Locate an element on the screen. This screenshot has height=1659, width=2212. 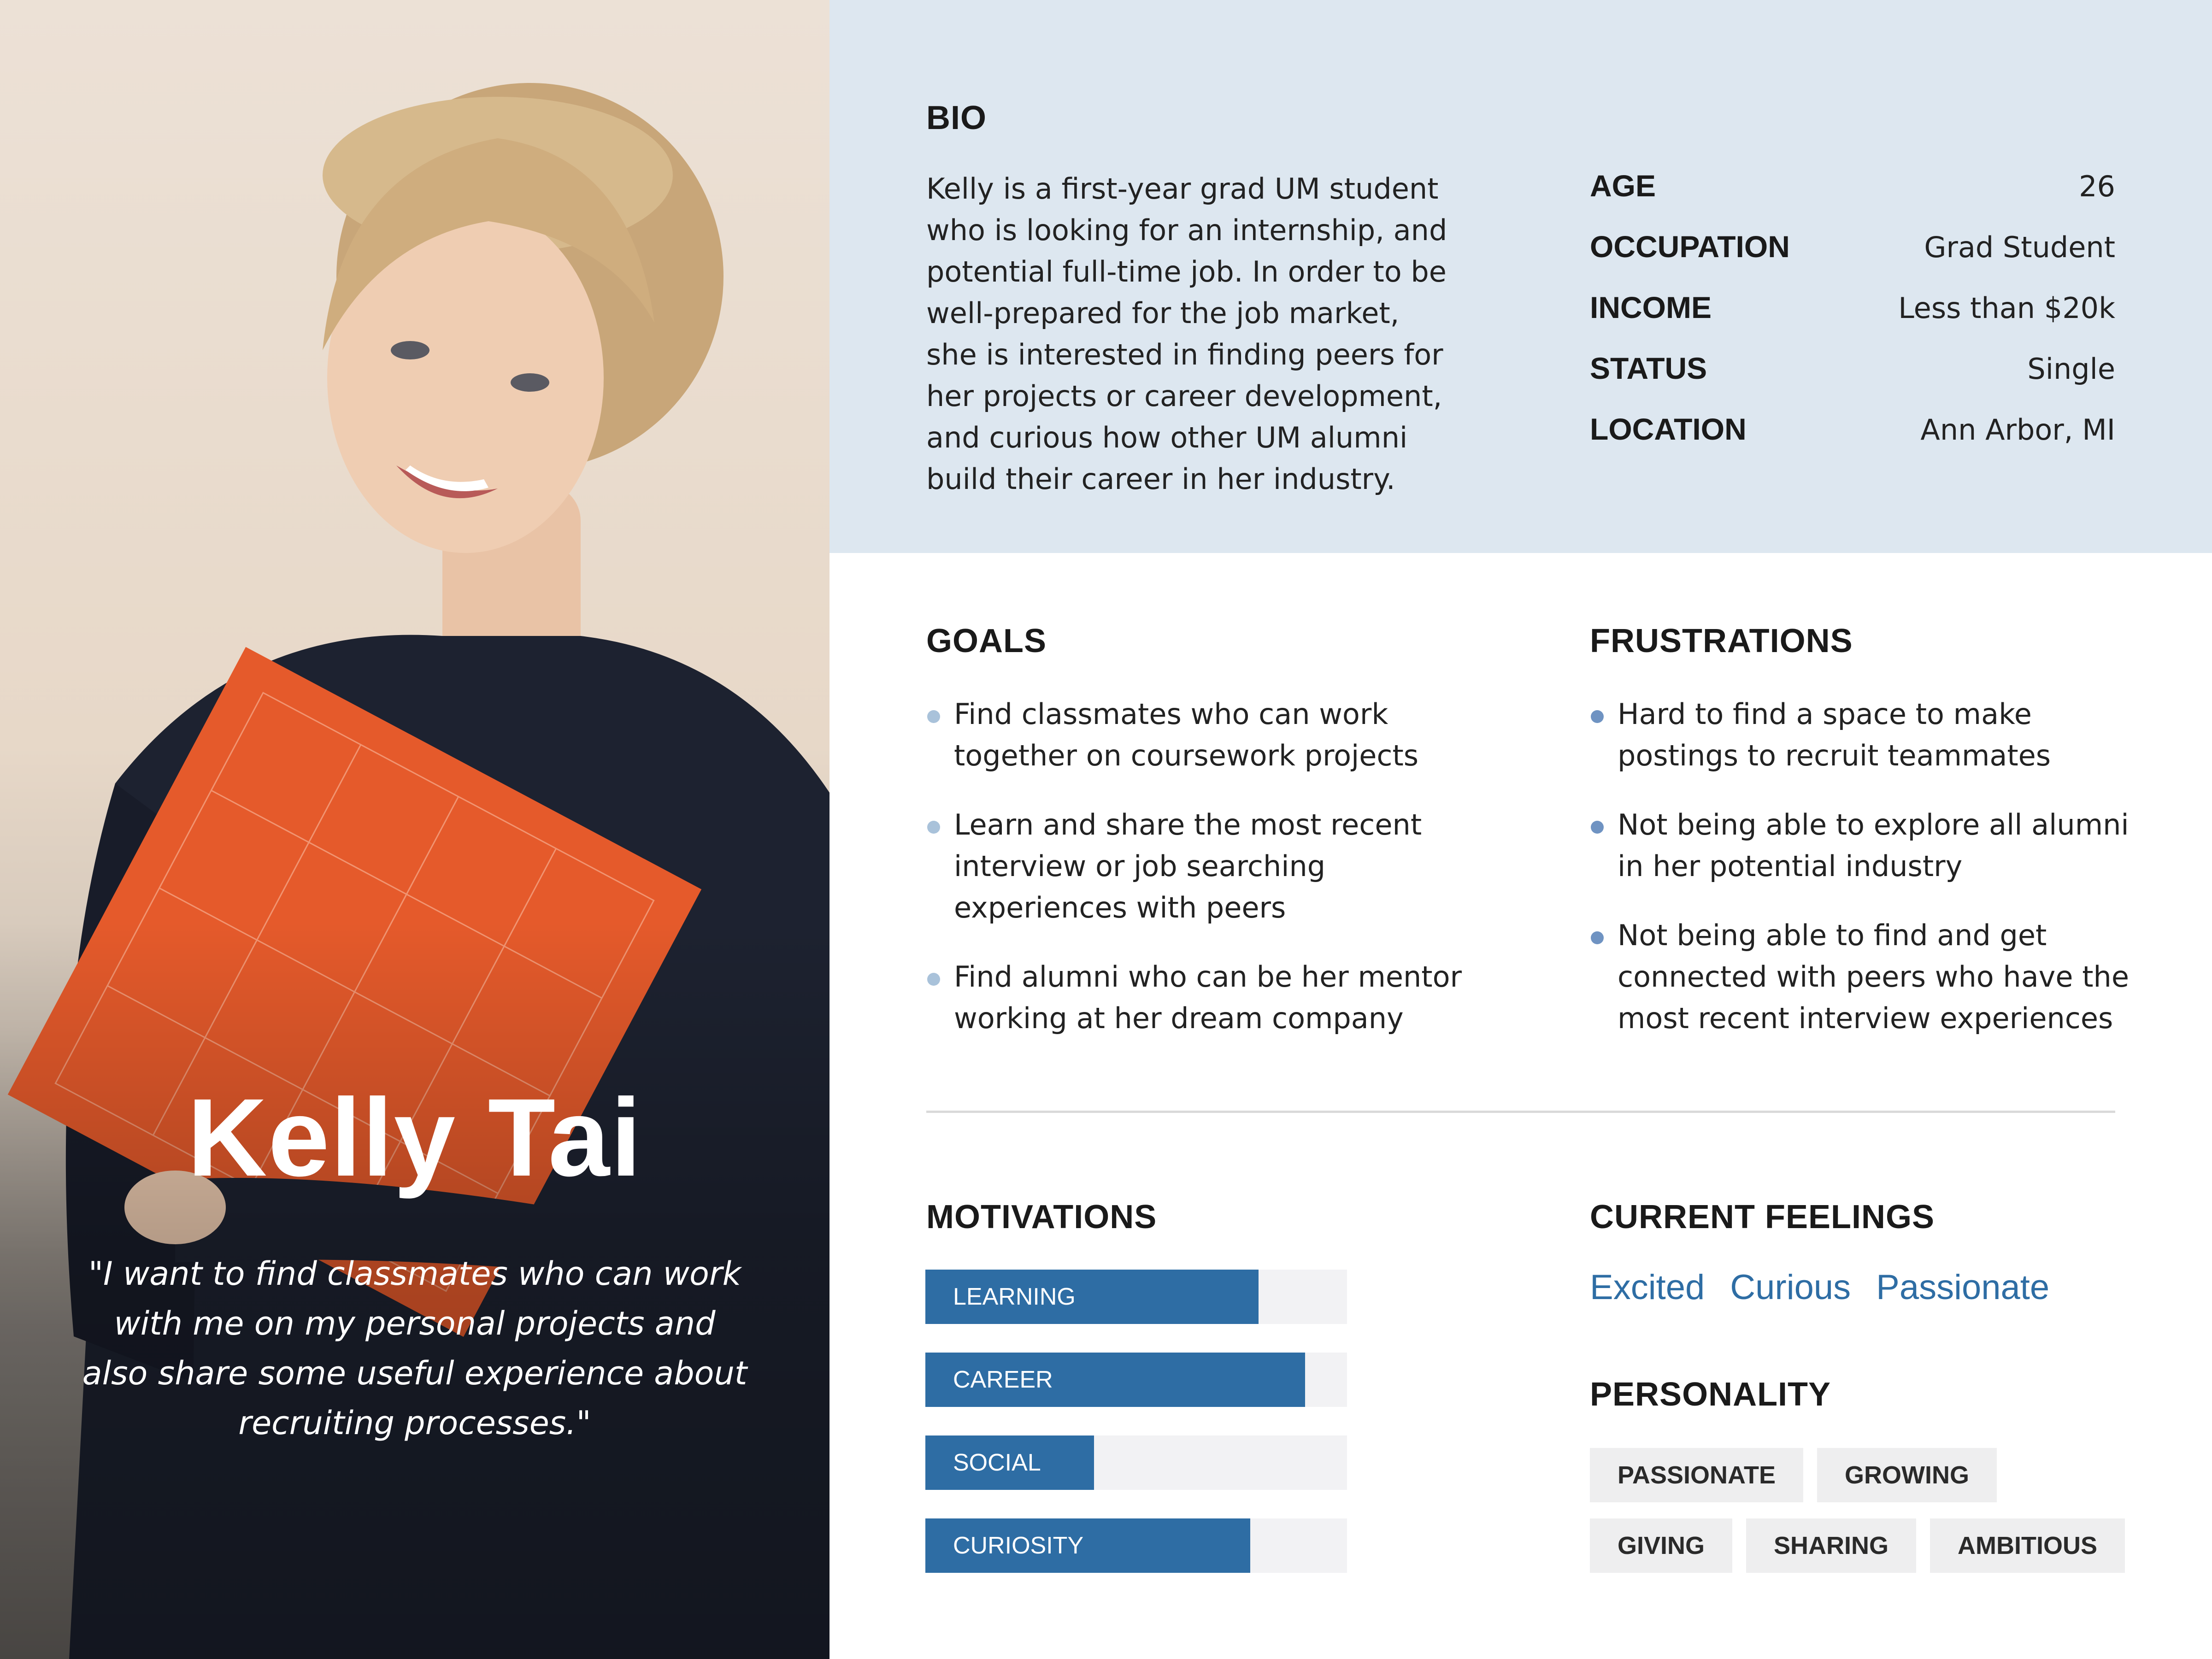
fact-label: LOCATION is located at coordinates (1668, 429).